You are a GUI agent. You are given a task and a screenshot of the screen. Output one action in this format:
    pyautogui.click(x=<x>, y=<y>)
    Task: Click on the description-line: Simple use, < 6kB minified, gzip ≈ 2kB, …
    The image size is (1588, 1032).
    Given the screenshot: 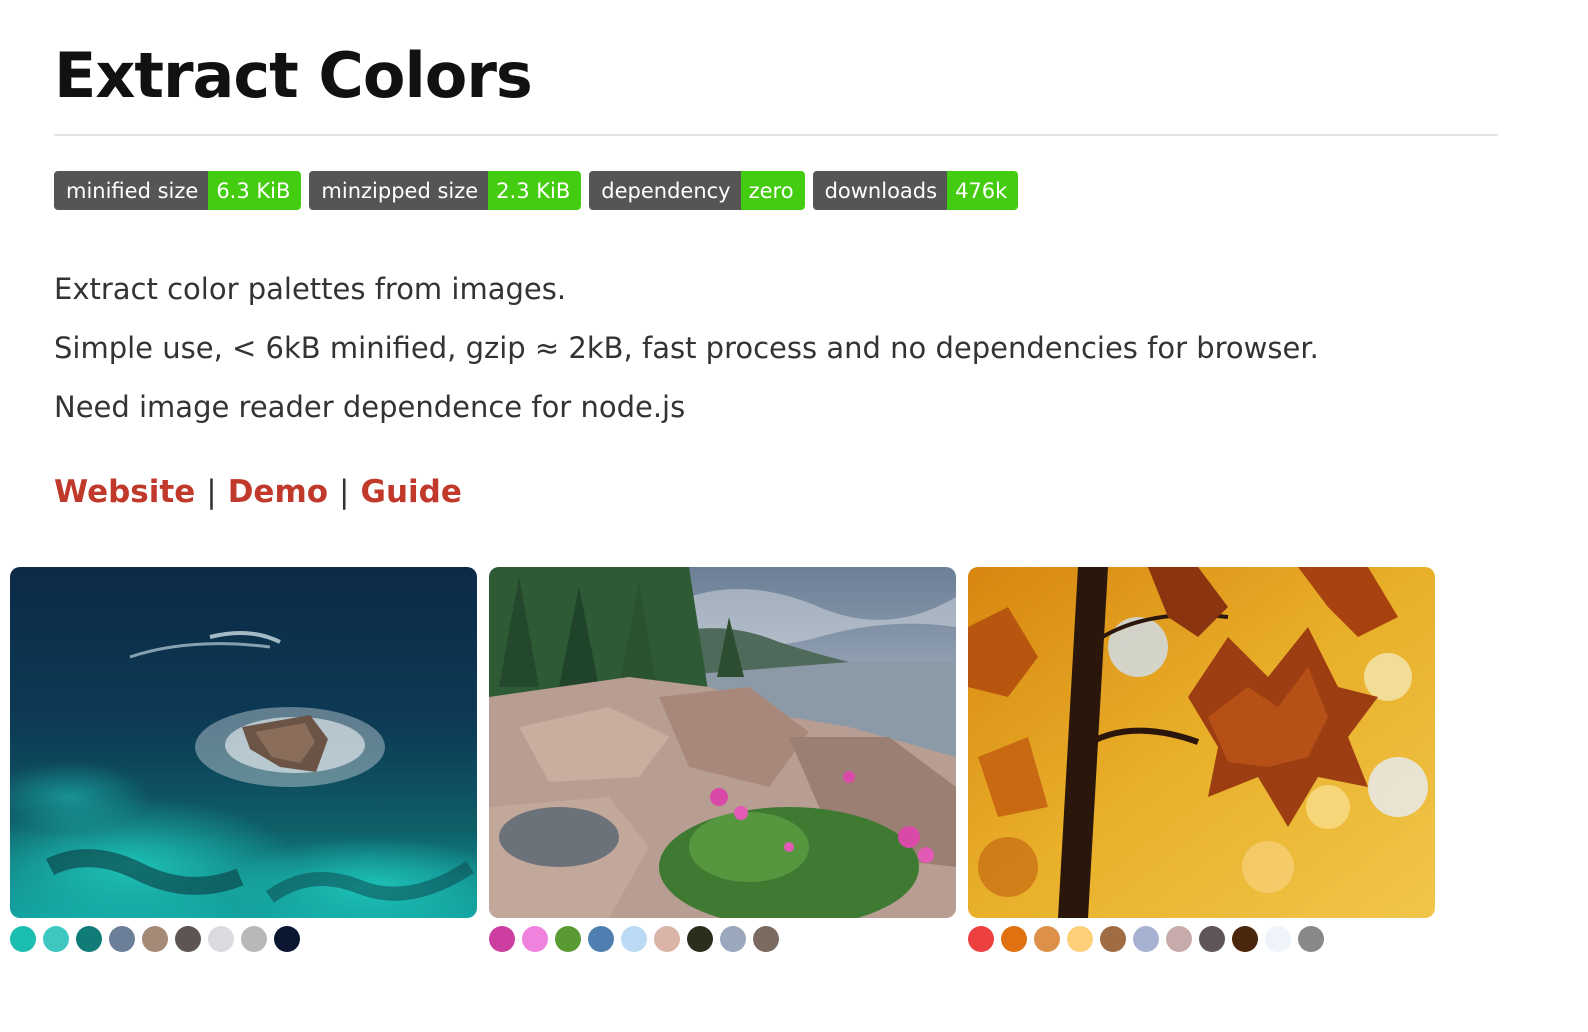 What is the action you would take?
    pyautogui.click(x=686, y=348)
    